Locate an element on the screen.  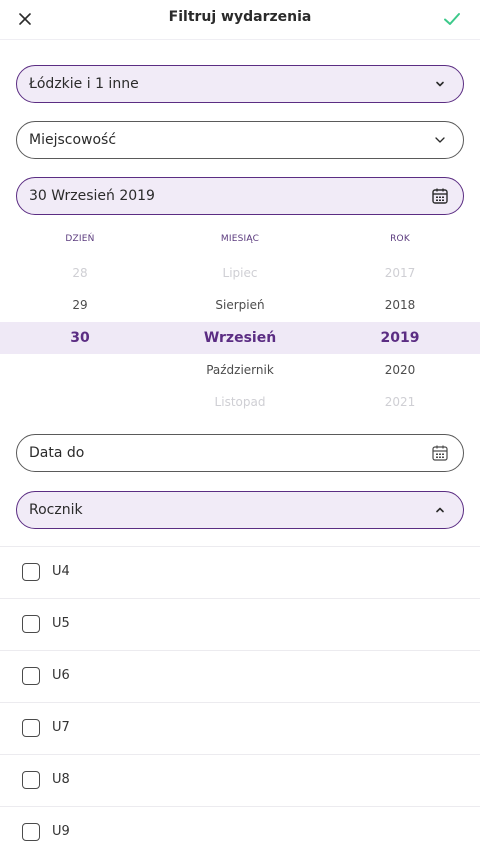
year-option-selected: 2019 is located at coordinates (400, 338).